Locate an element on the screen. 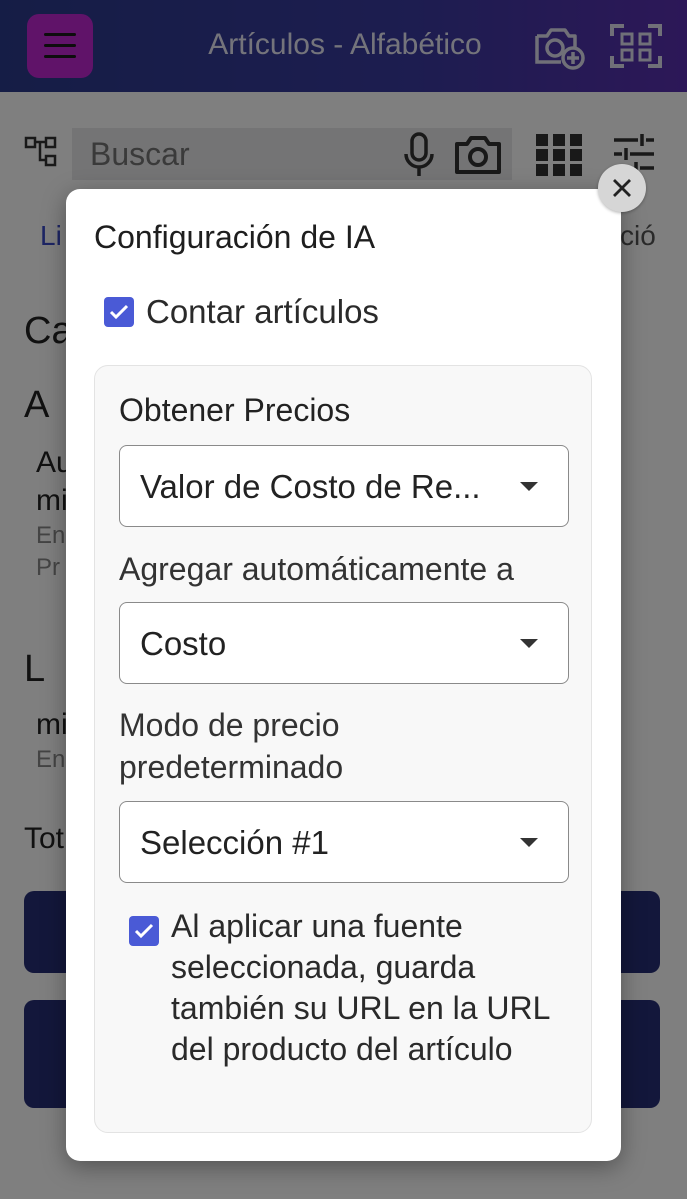  save-url-checkbox is located at coordinates (144, 931).